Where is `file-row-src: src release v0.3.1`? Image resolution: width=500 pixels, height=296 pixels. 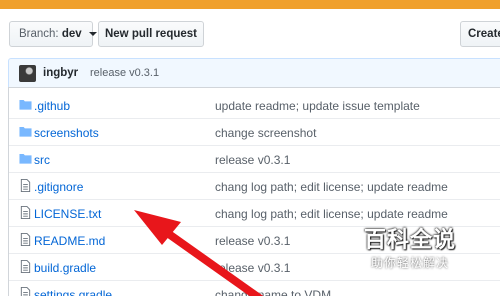 file-row-src: src release v0.3.1 is located at coordinates (254, 159).